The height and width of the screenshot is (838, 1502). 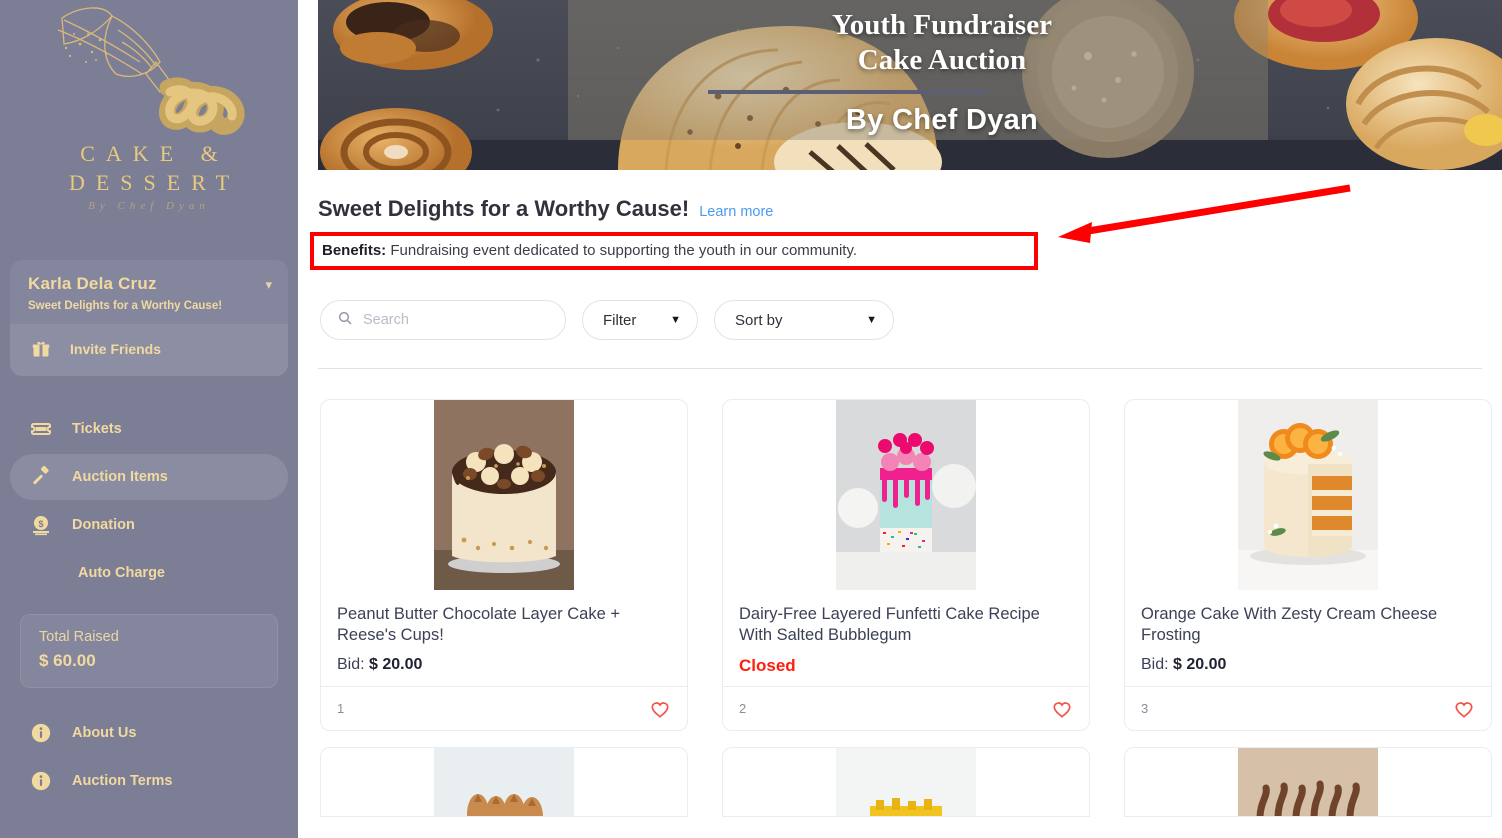 I want to click on total-raised-card: Total Raised $ 60.00, so click(x=149, y=651).